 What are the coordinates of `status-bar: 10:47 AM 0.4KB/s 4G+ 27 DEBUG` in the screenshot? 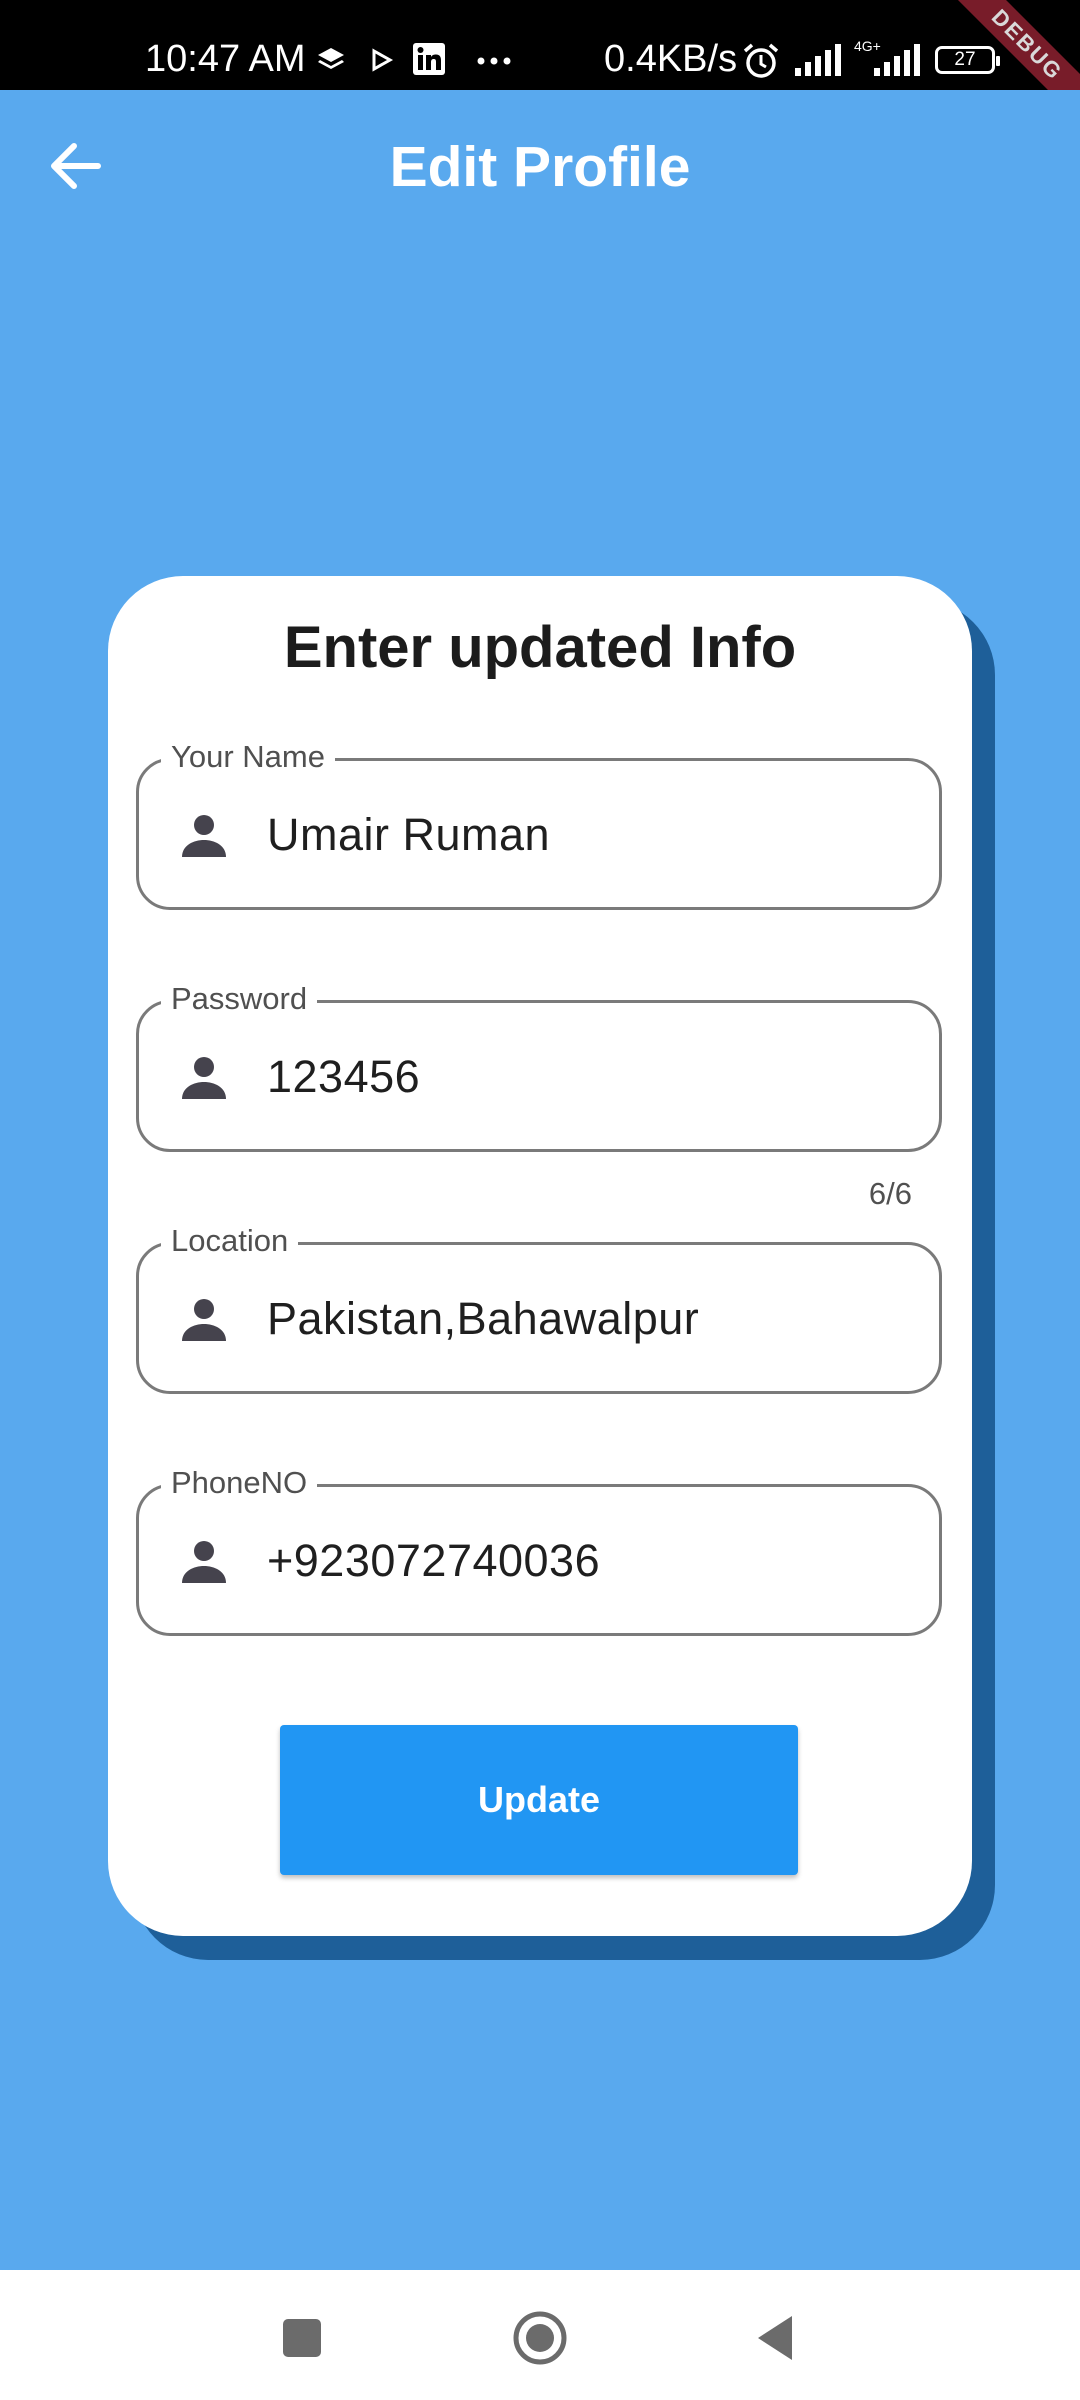 It's located at (540, 45).